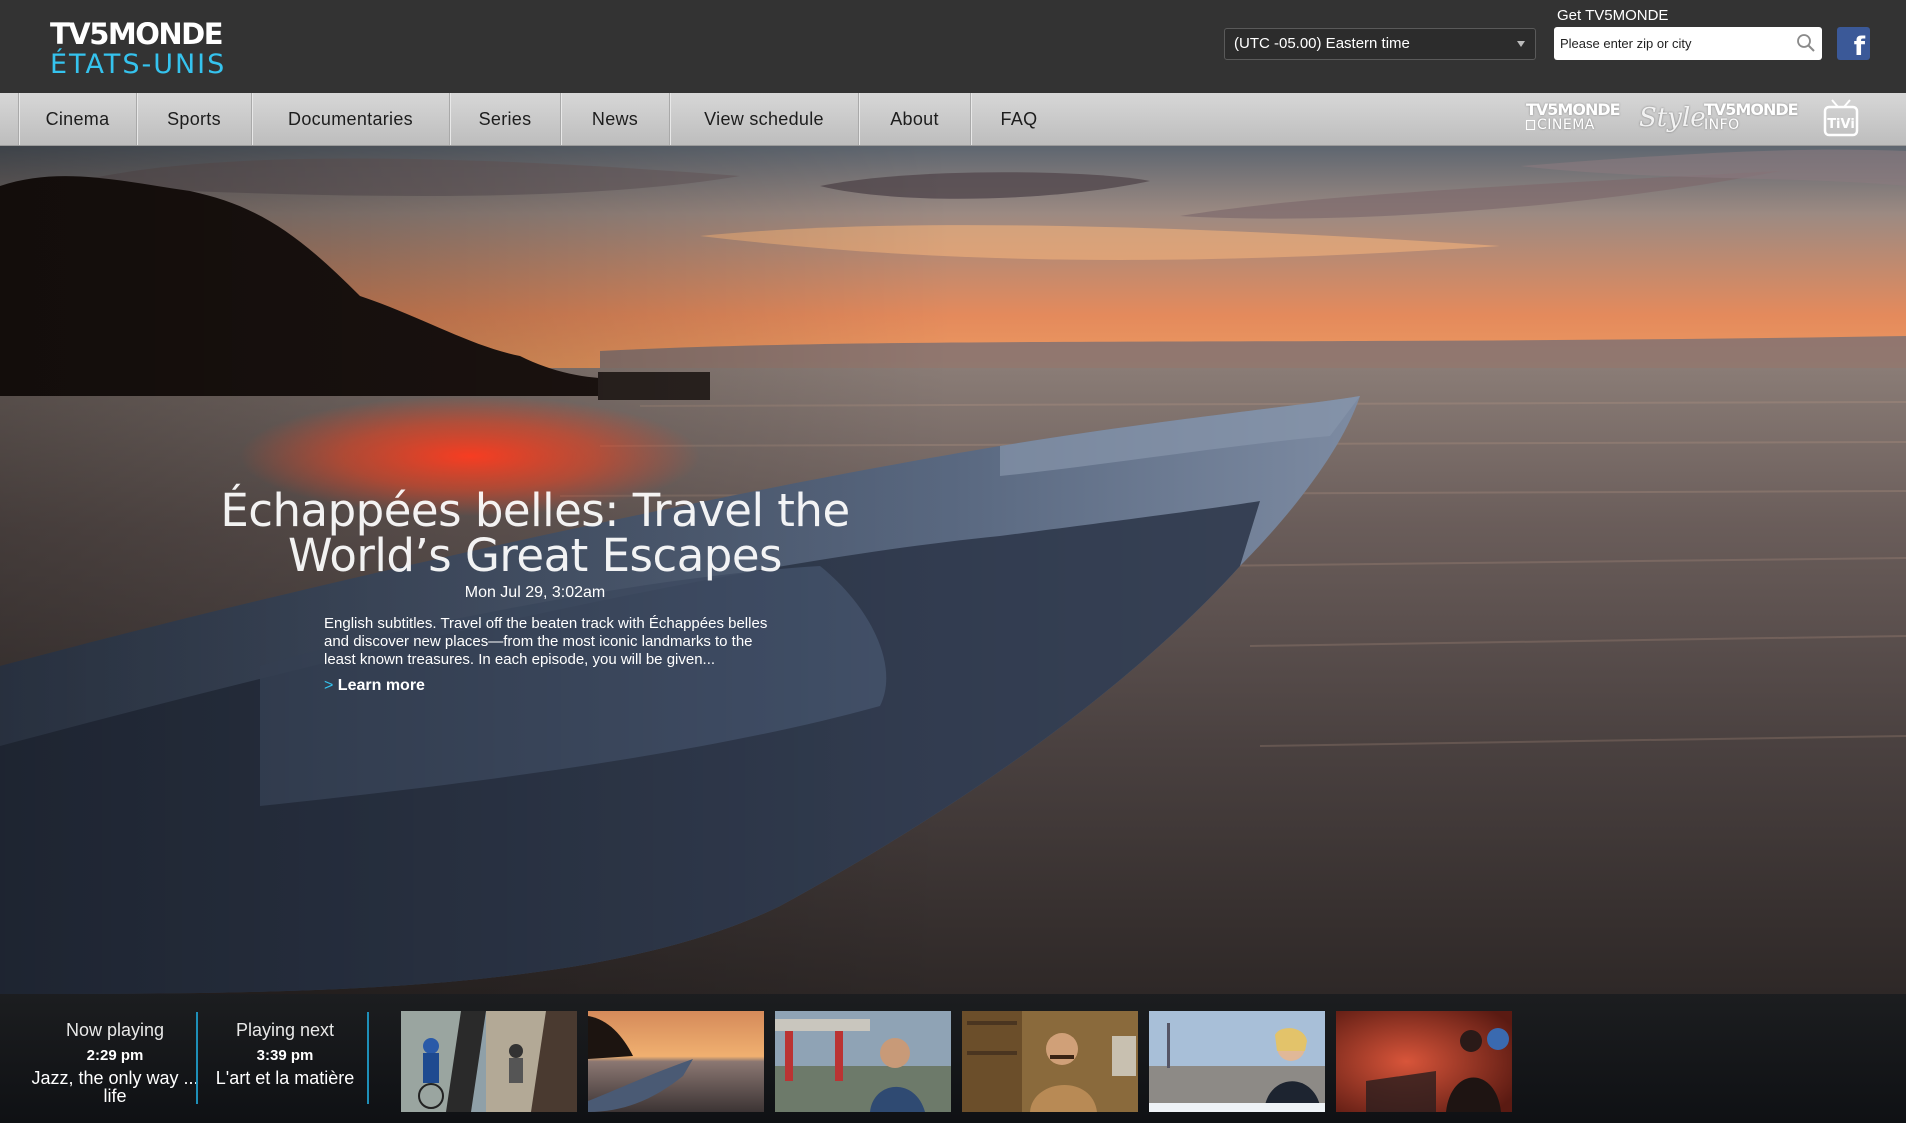 Image resolution: width=1906 pixels, height=1123 pixels. I want to click on thumbnail-news-anchor-image, so click(1237, 1061).